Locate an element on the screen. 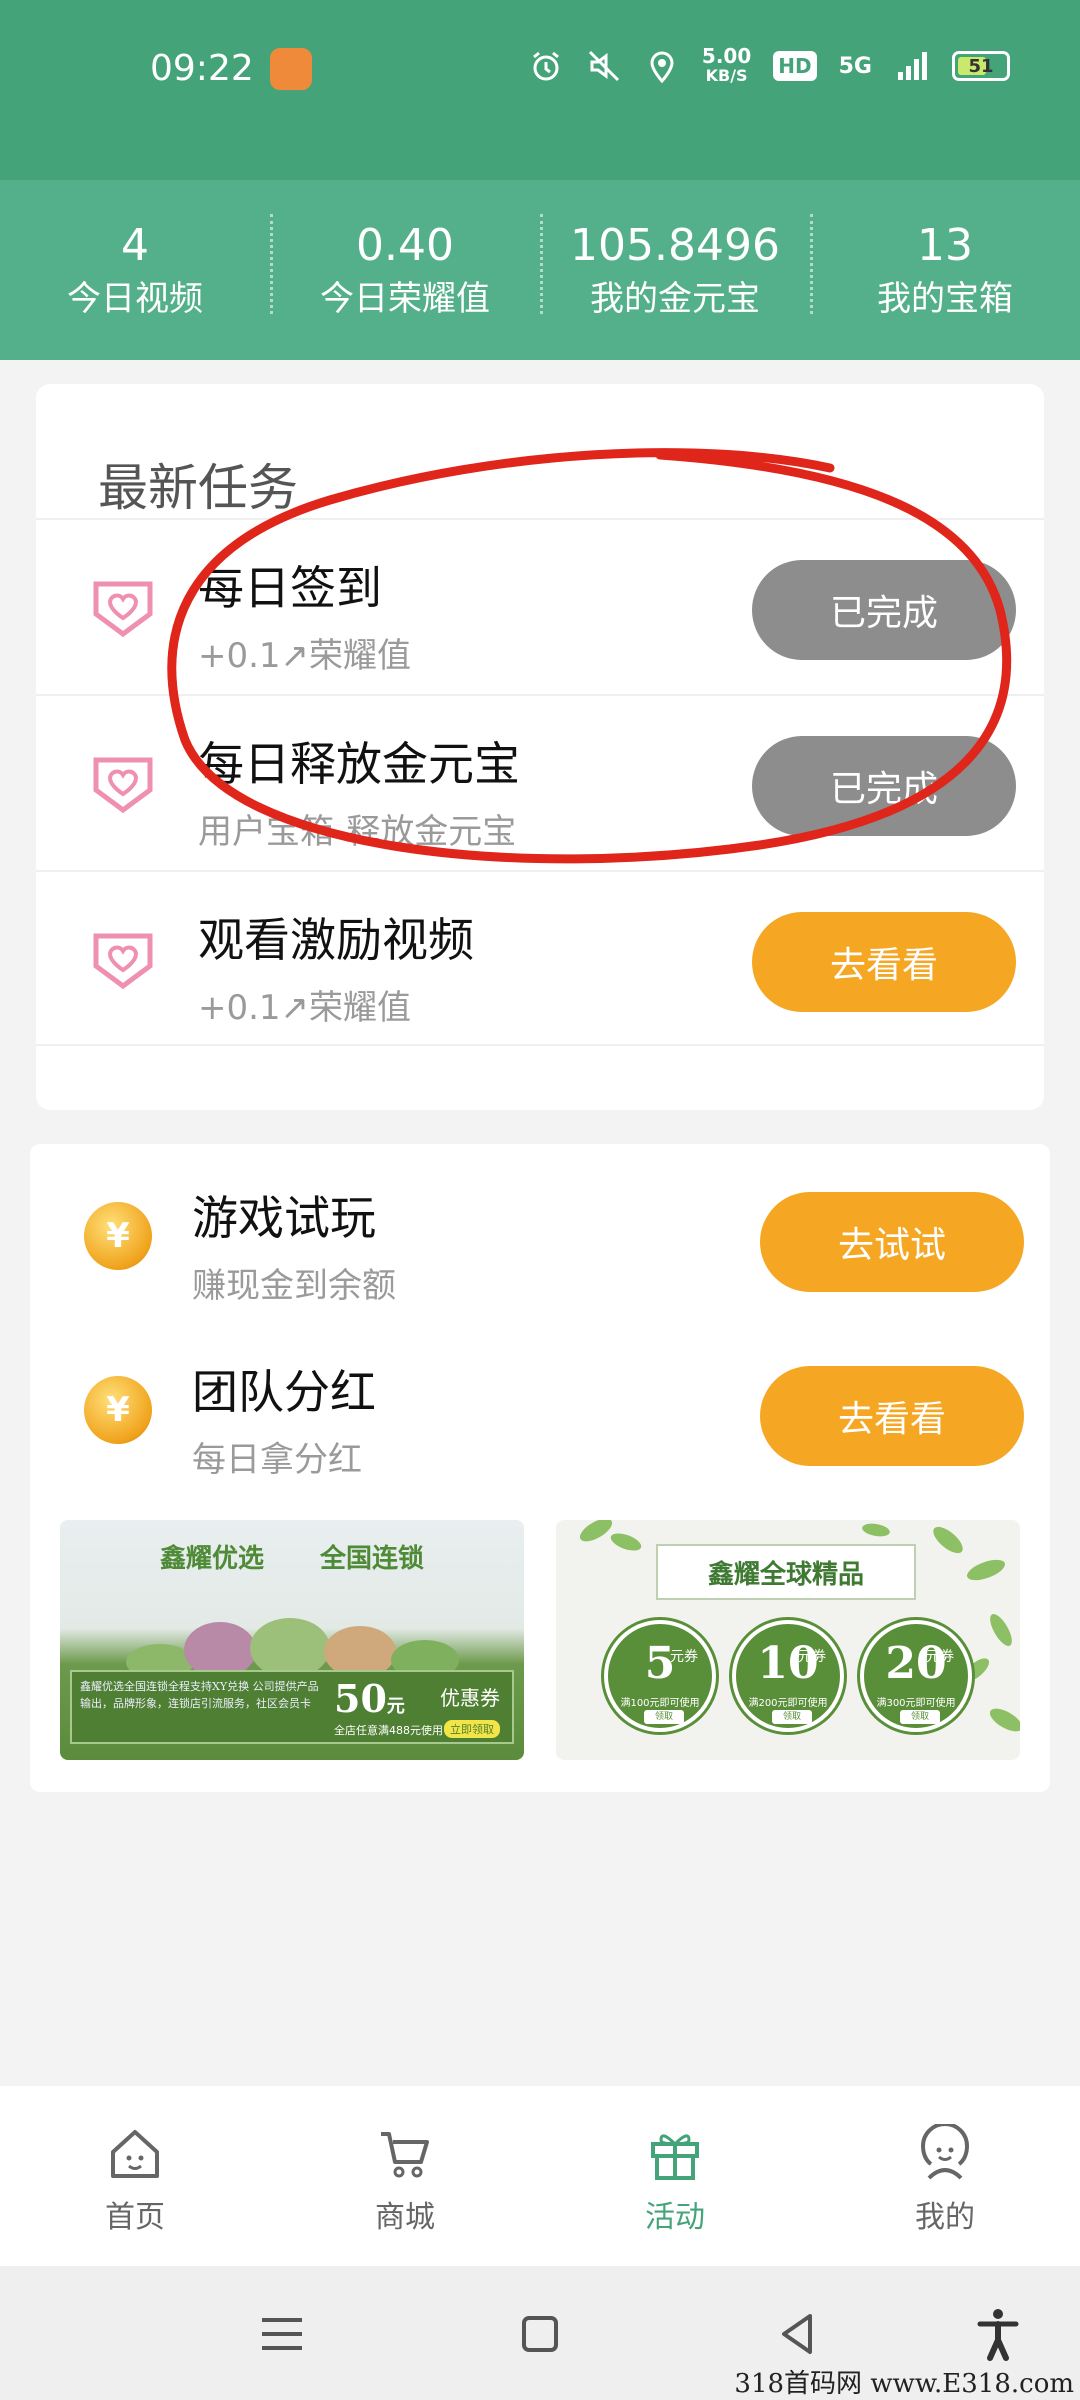 The height and width of the screenshot is (2400, 1080). stat-gold-ingots: 105.8496 我的金元宝 is located at coordinates (675, 270).